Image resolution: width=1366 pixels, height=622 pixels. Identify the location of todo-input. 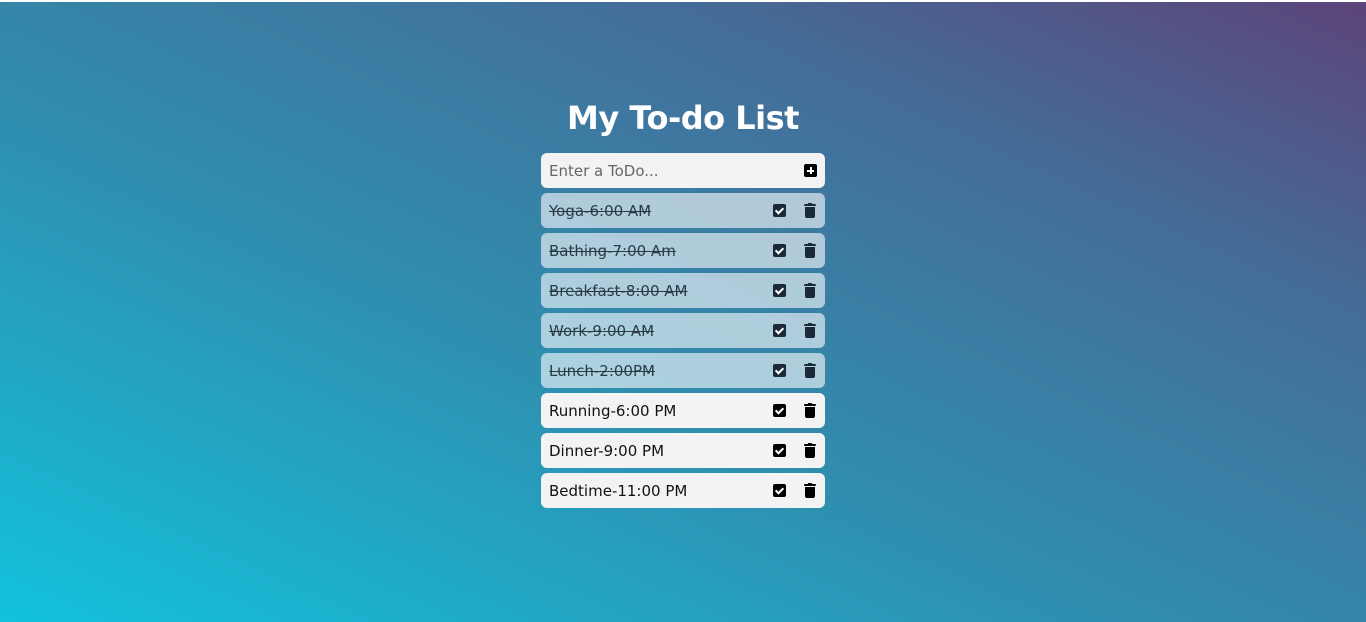
(665, 170).